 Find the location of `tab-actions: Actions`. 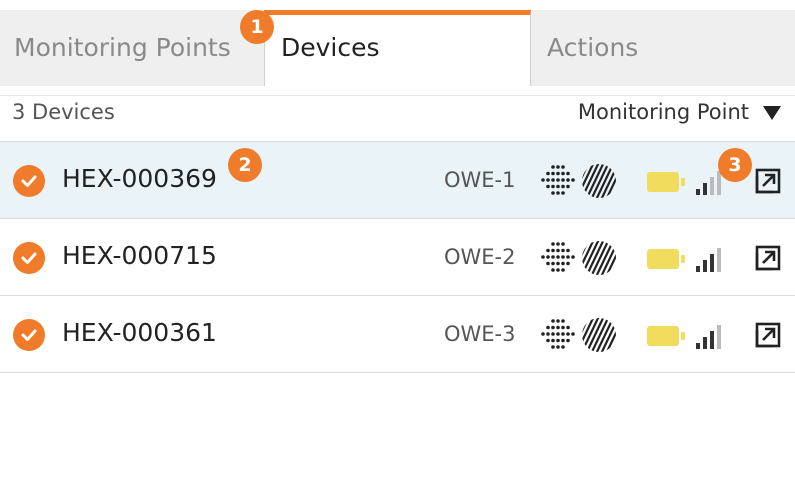

tab-actions: Actions is located at coordinates (663, 48).